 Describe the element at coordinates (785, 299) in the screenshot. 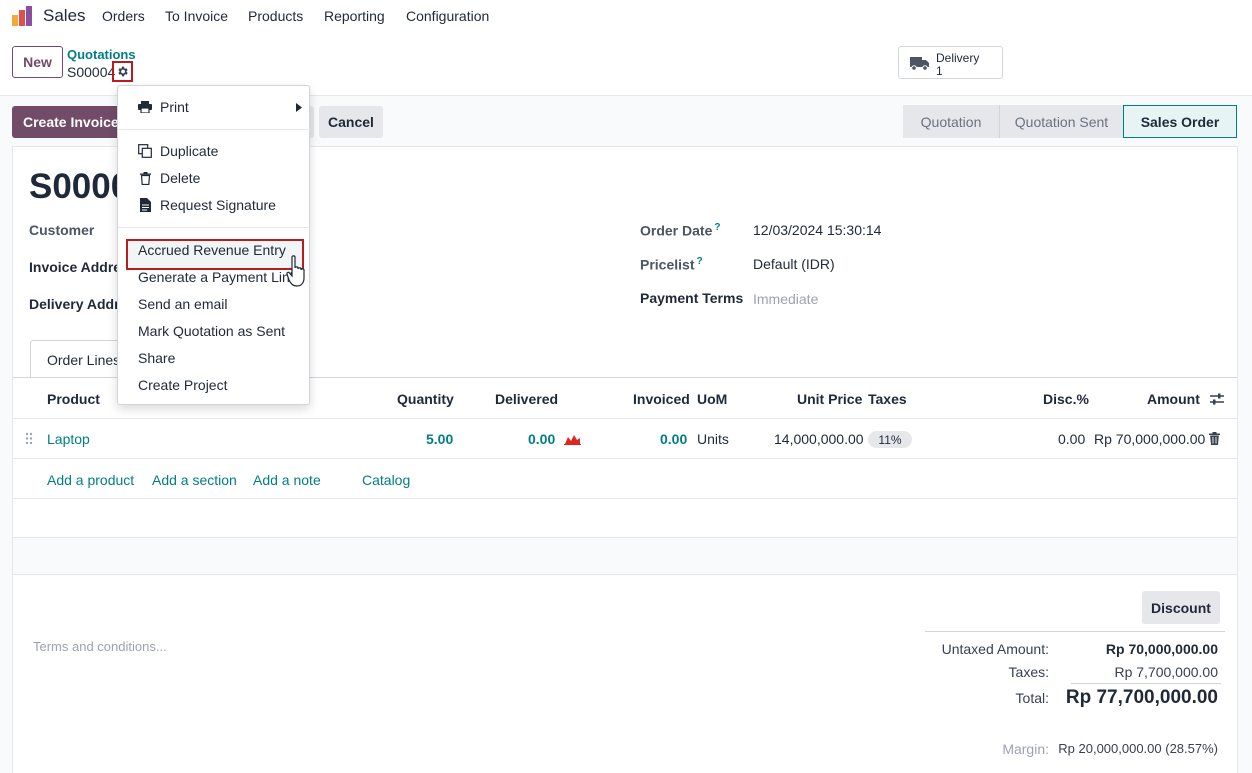

I see `payment-terms-value: Immediate` at that location.